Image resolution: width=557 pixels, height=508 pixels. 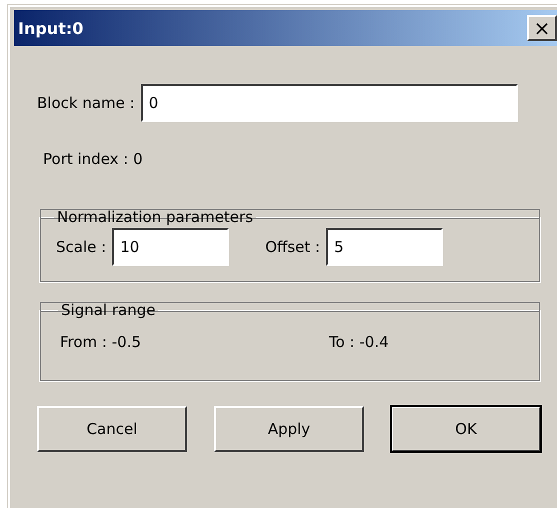 What do you see at coordinates (385, 247) in the screenshot?
I see `input-field: 5` at bounding box center [385, 247].